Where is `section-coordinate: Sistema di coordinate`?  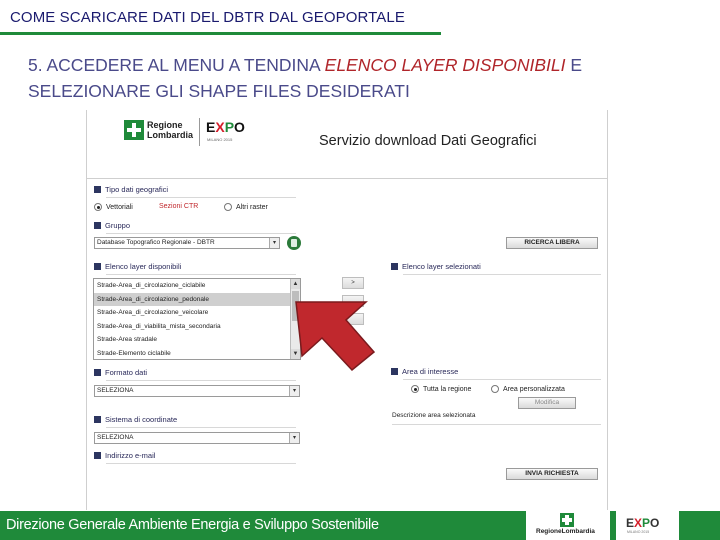
section-coordinate: Sistema di coordinate is located at coordinates (135, 419).